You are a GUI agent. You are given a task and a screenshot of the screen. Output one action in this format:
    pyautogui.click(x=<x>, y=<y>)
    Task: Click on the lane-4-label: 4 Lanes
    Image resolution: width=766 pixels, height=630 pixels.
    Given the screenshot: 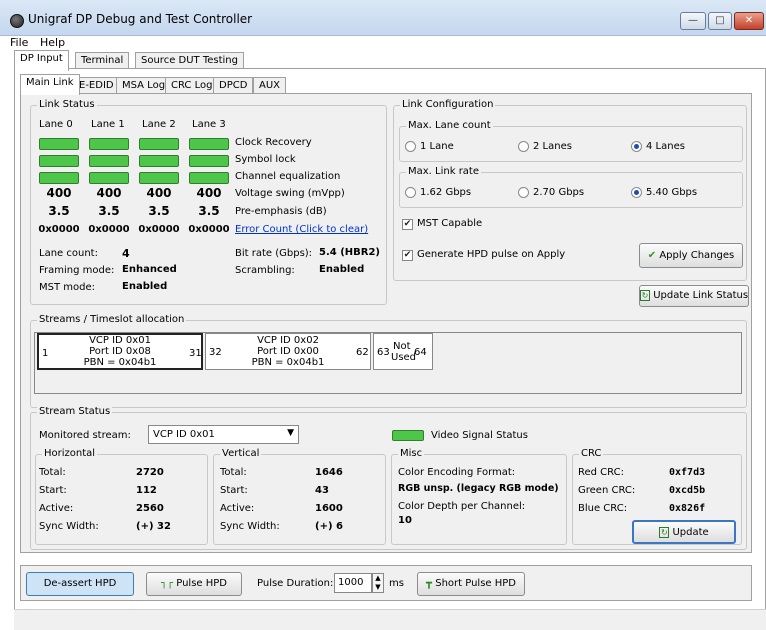 What is the action you would take?
    pyautogui.click(x=665, y=146)
    